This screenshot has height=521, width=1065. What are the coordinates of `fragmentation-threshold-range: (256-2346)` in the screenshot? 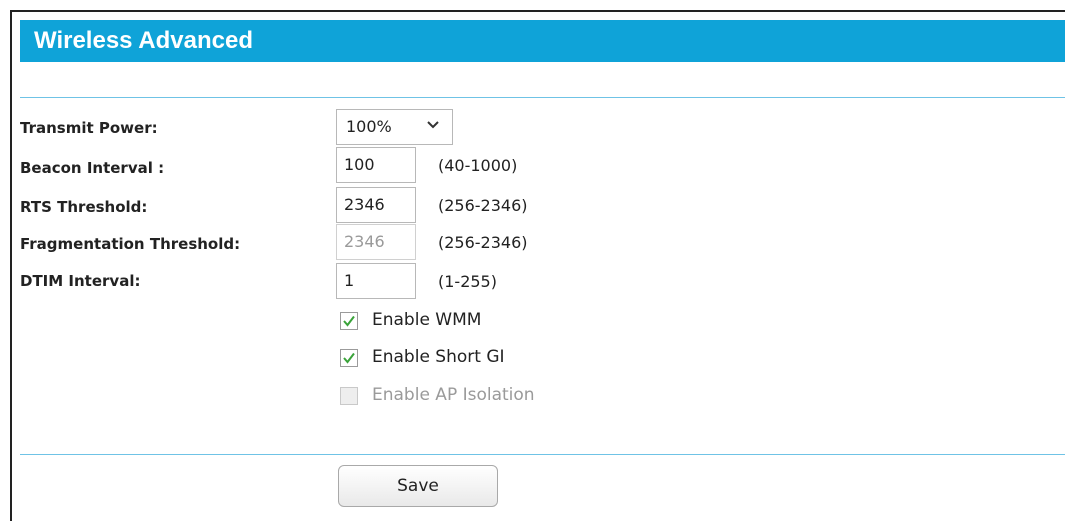 It's located at (483, 242).